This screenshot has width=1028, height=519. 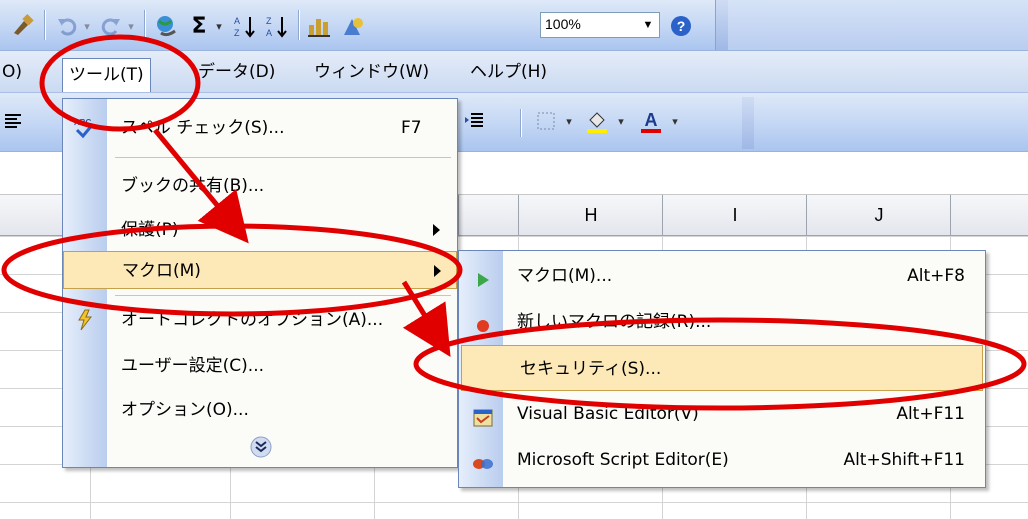 I want to click on drawing-icon, so click(x=353, y=26).